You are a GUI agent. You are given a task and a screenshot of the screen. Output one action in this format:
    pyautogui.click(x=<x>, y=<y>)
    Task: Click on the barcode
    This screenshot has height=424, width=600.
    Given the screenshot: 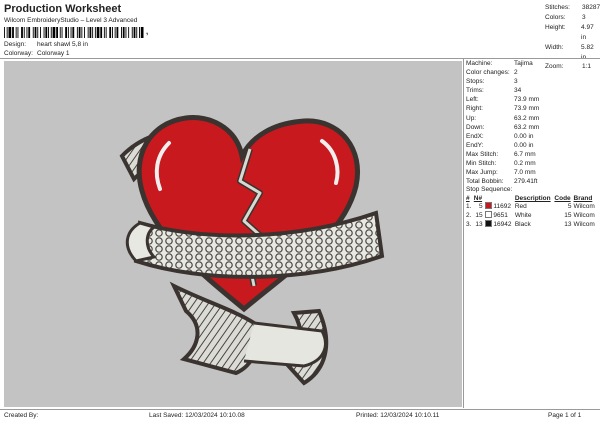 What is the action you would take?
    pyautogui.click(x=74, y=32)
    